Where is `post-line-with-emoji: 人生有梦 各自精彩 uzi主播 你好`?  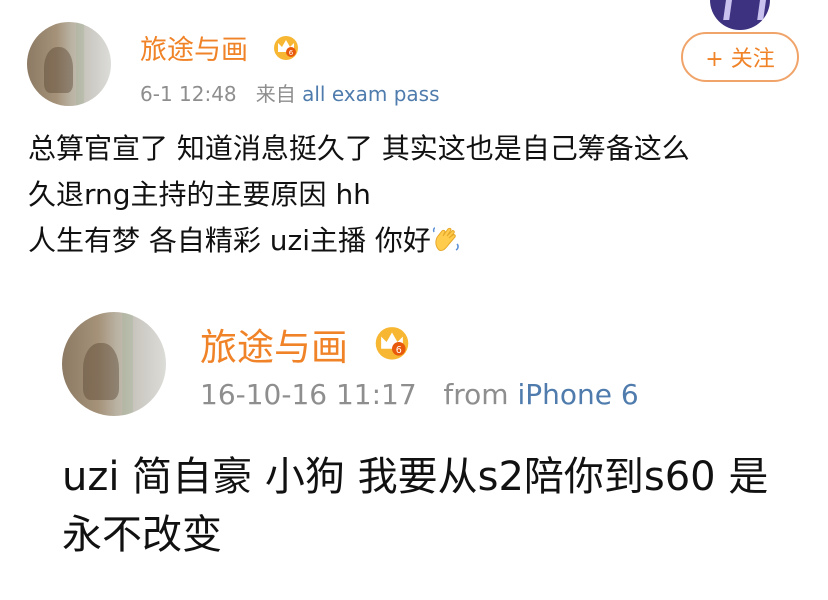 post-line-with-emoji: 人生有梦 各自精彩 uzi主播 你好 is located at coordinates (359, 241).